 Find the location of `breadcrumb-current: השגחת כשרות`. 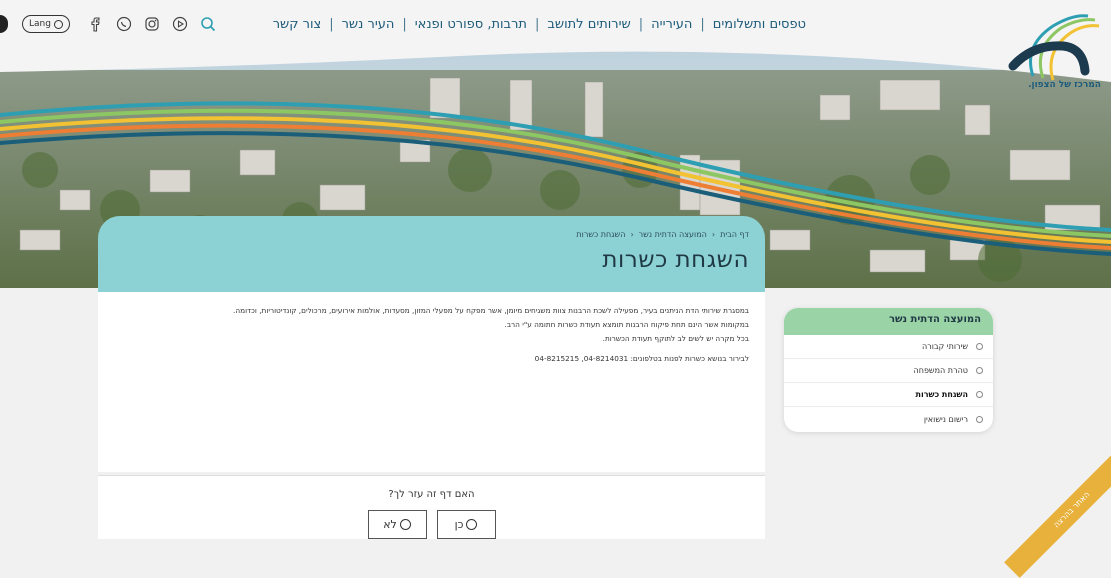

breadcrumb-current: השגחת כשרות is located at coordinates (601, 234).